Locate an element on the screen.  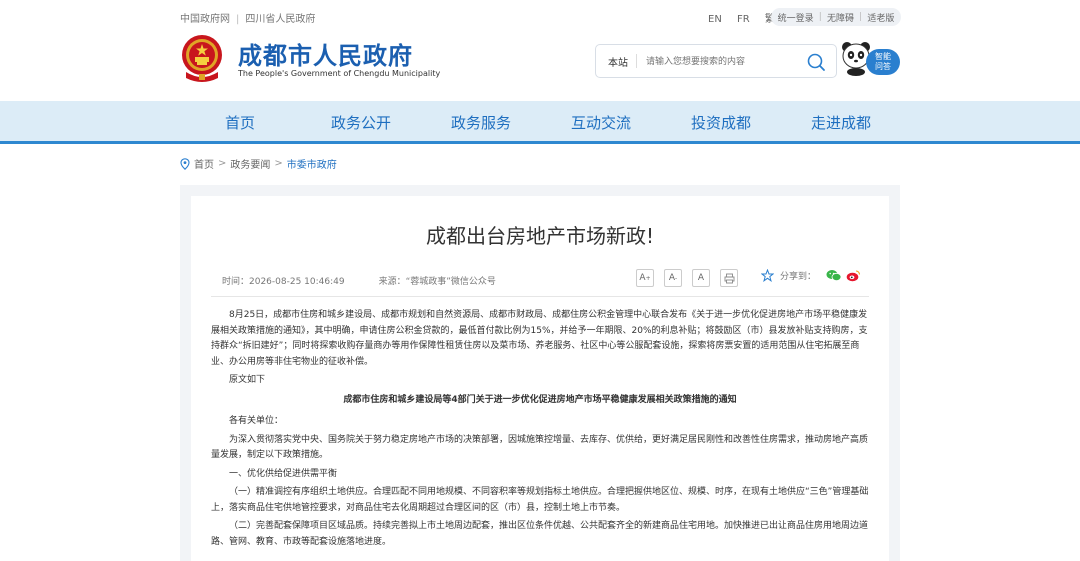
article-paragraph: 一、优化供给促进供需平衡 is located at coordinates (283, 473).